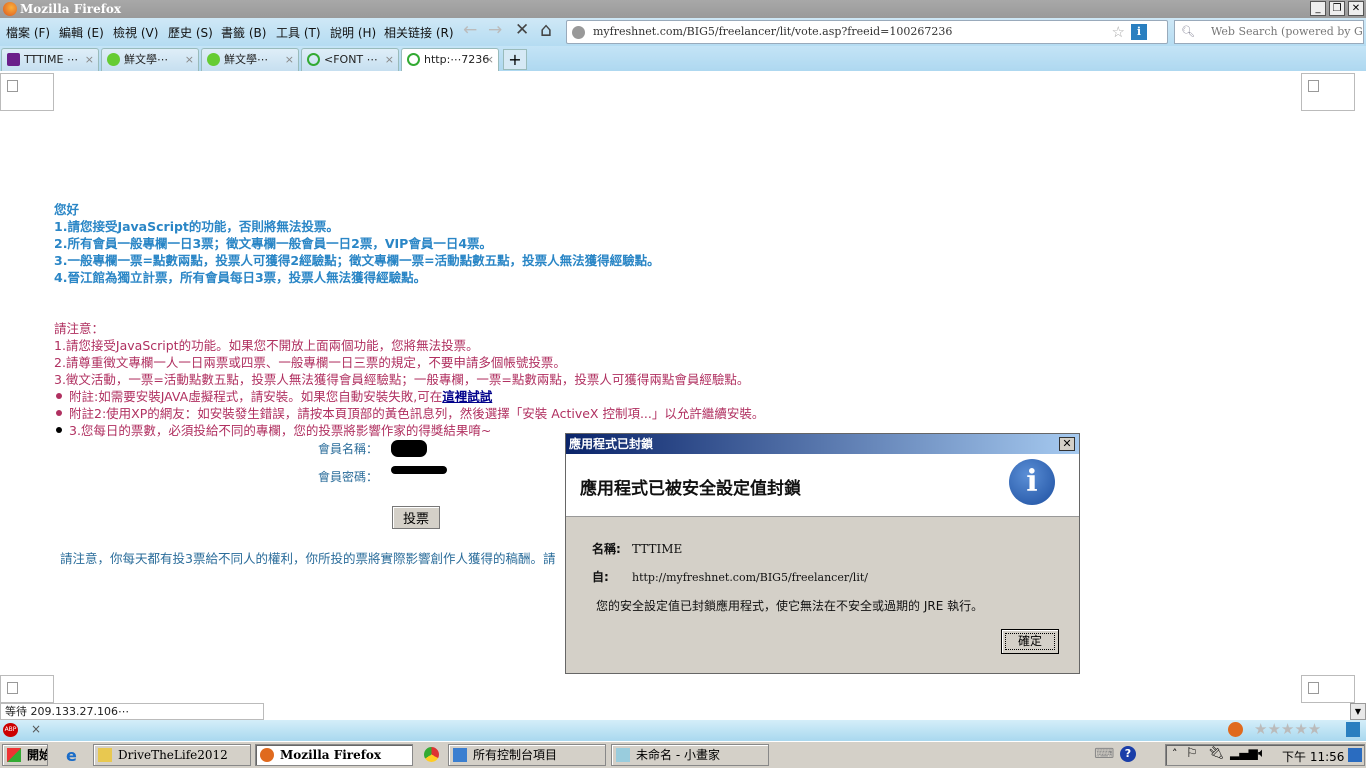  What do you see at coordinates (822, 444) in the screenshot?
I see `dialog-title-bar: 應用程式已封鎖` at bounding box center [822, 444].